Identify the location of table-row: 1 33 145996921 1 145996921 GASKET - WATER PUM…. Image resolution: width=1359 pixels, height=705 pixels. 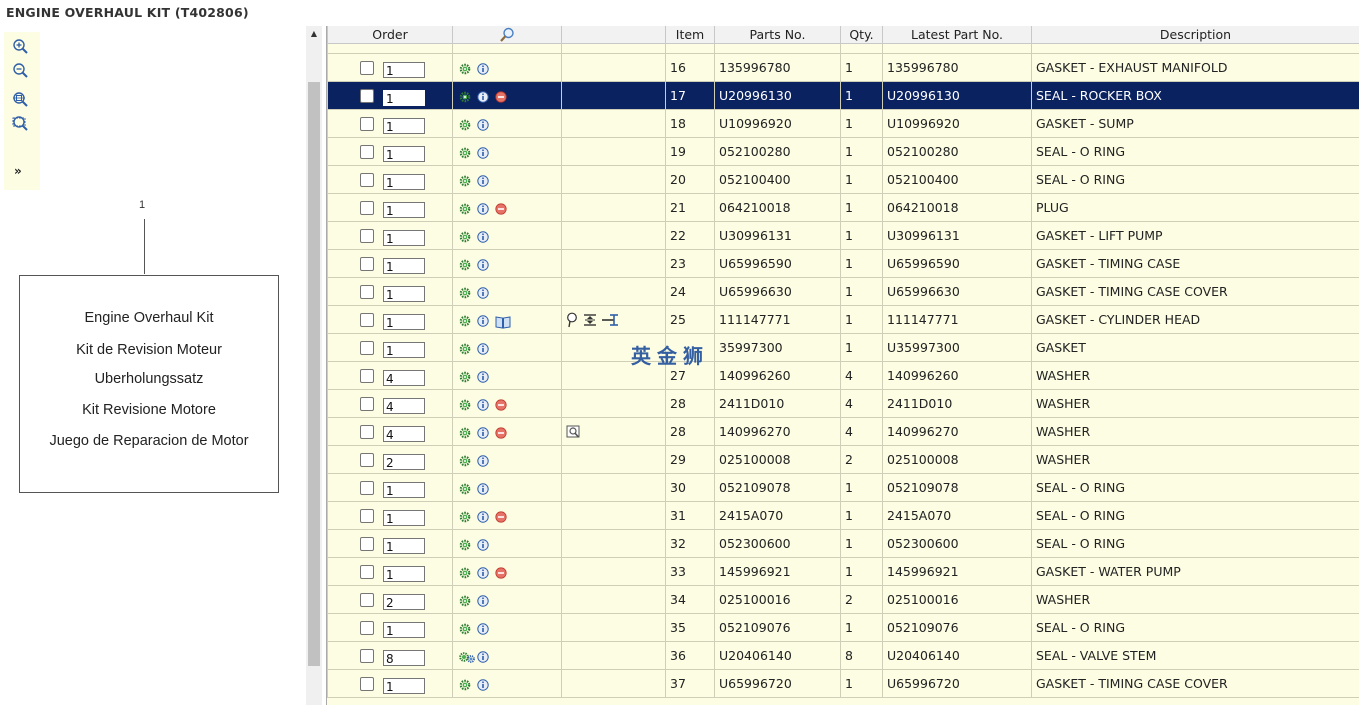
(843, 571).